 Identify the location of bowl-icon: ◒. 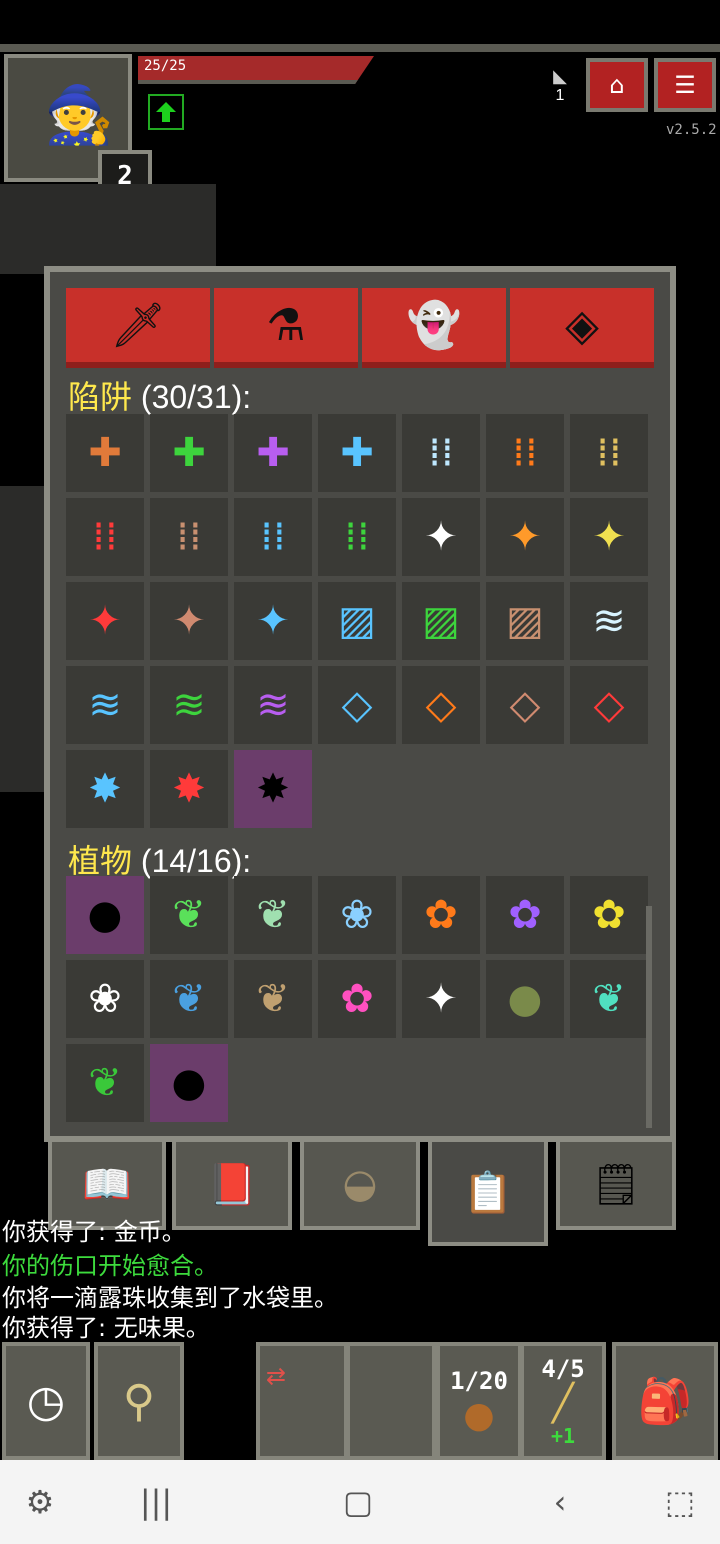
(360, 1184).